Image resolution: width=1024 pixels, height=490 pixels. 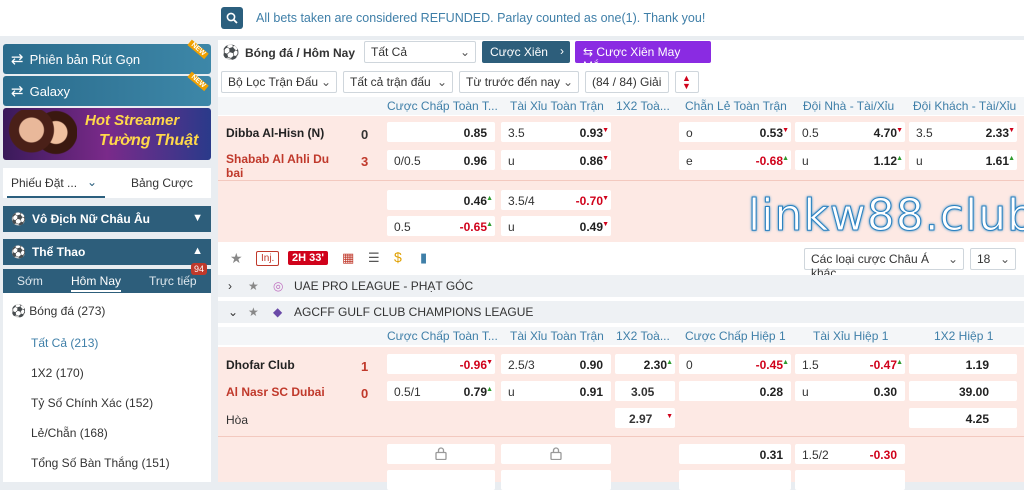 I want to click on odds-cell: 0.85, so click(x=441, y=132).